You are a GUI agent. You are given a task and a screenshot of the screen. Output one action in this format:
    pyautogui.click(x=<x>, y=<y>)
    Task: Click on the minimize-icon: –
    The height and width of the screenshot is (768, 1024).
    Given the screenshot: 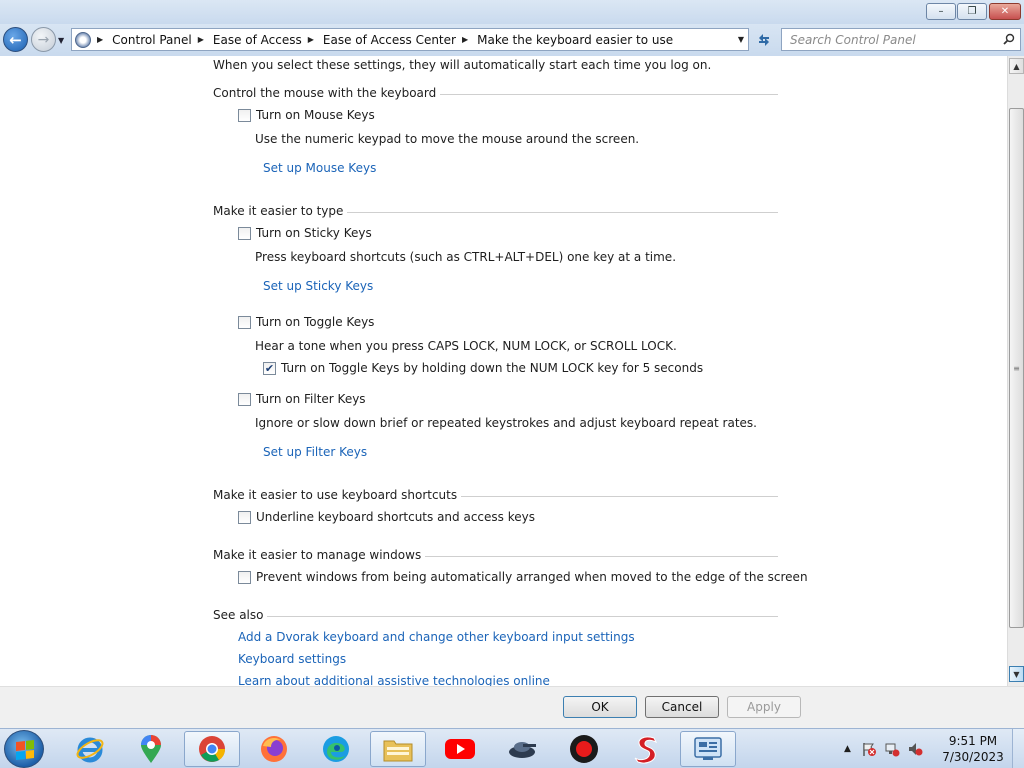 What is the action you would take?
    pyautogui.click(x=941, y=11)
    